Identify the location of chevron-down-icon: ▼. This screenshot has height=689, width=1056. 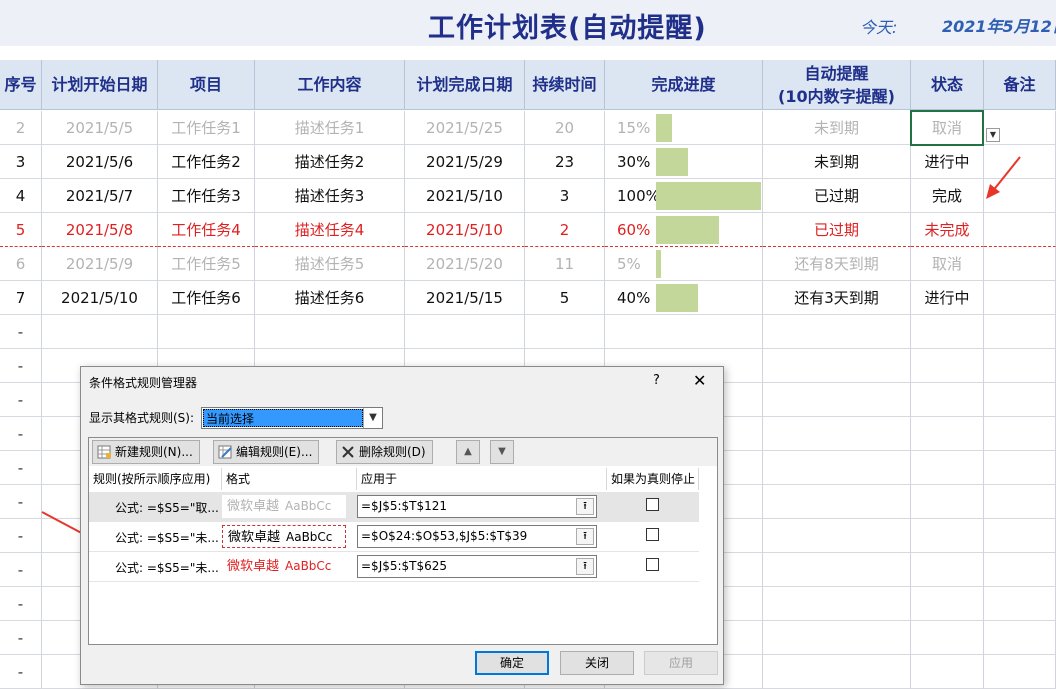
(372, 418).